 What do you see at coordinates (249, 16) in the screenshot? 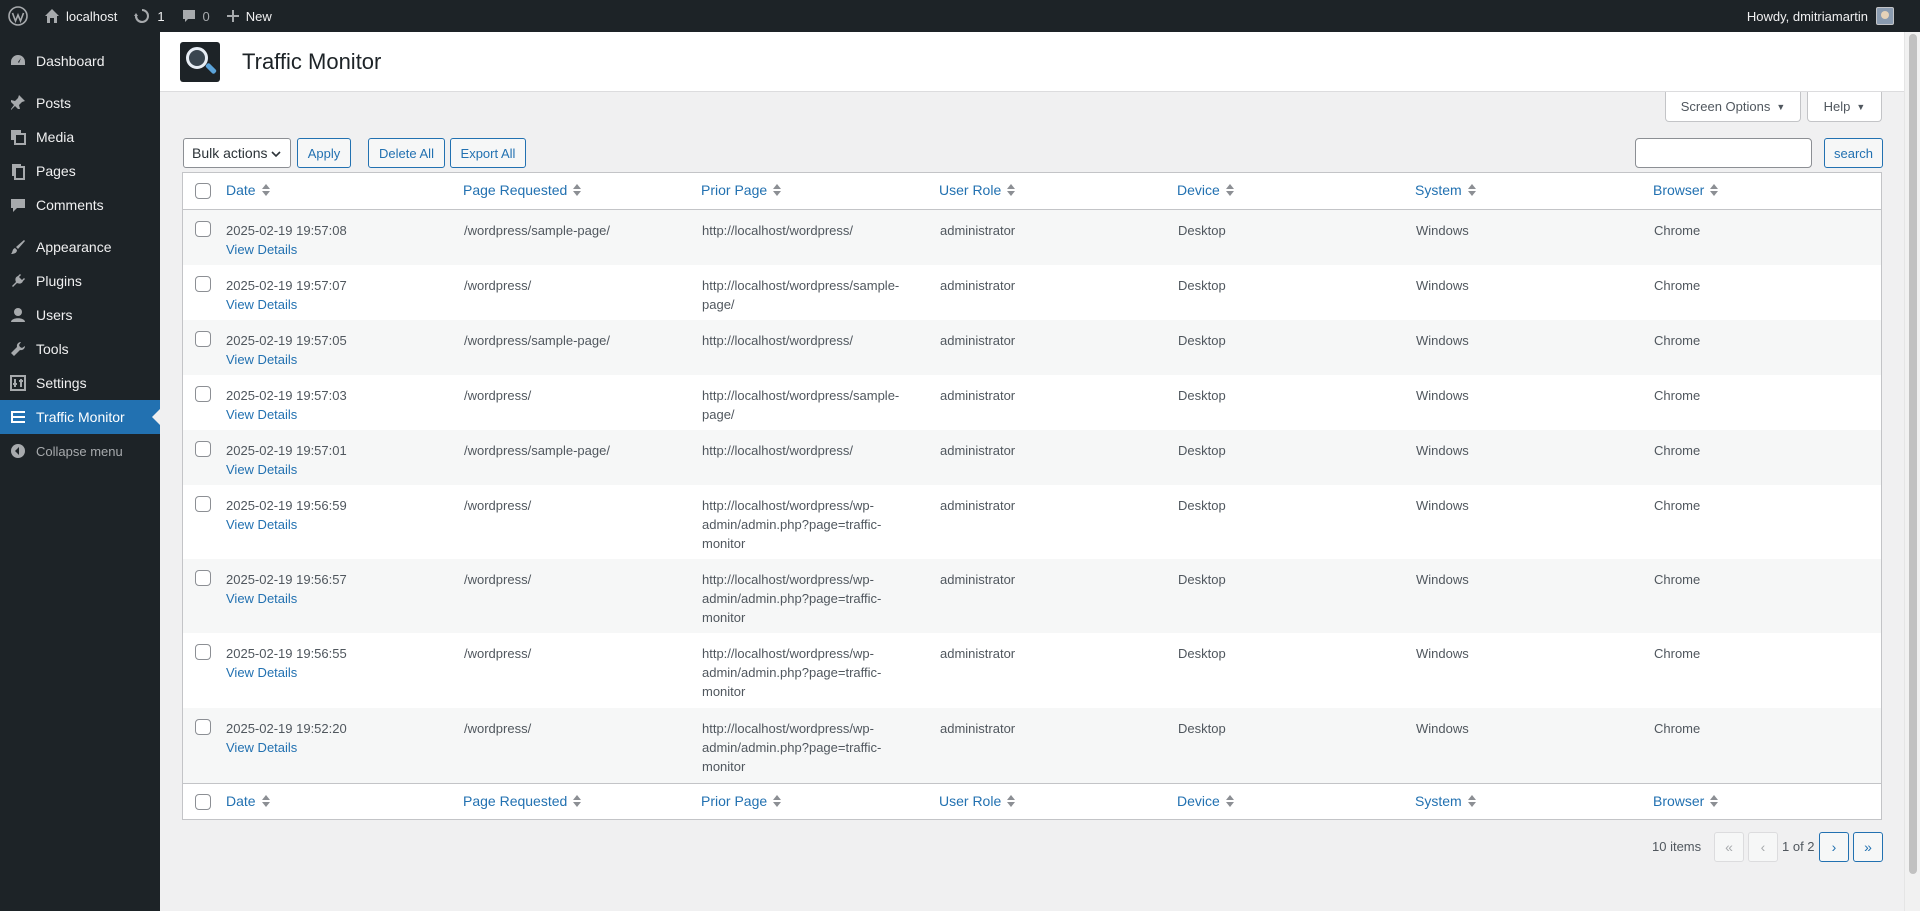
I see `new-content-link: New` at bounding box center [249, 16].